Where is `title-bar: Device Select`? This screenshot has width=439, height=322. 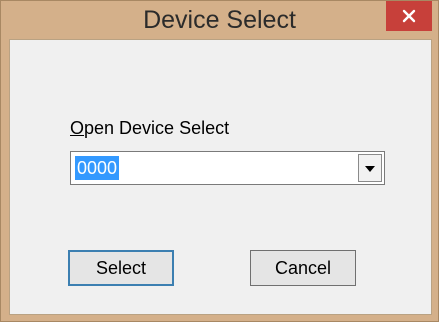
title-bar: Device Select is located at coordinates (219, 20).